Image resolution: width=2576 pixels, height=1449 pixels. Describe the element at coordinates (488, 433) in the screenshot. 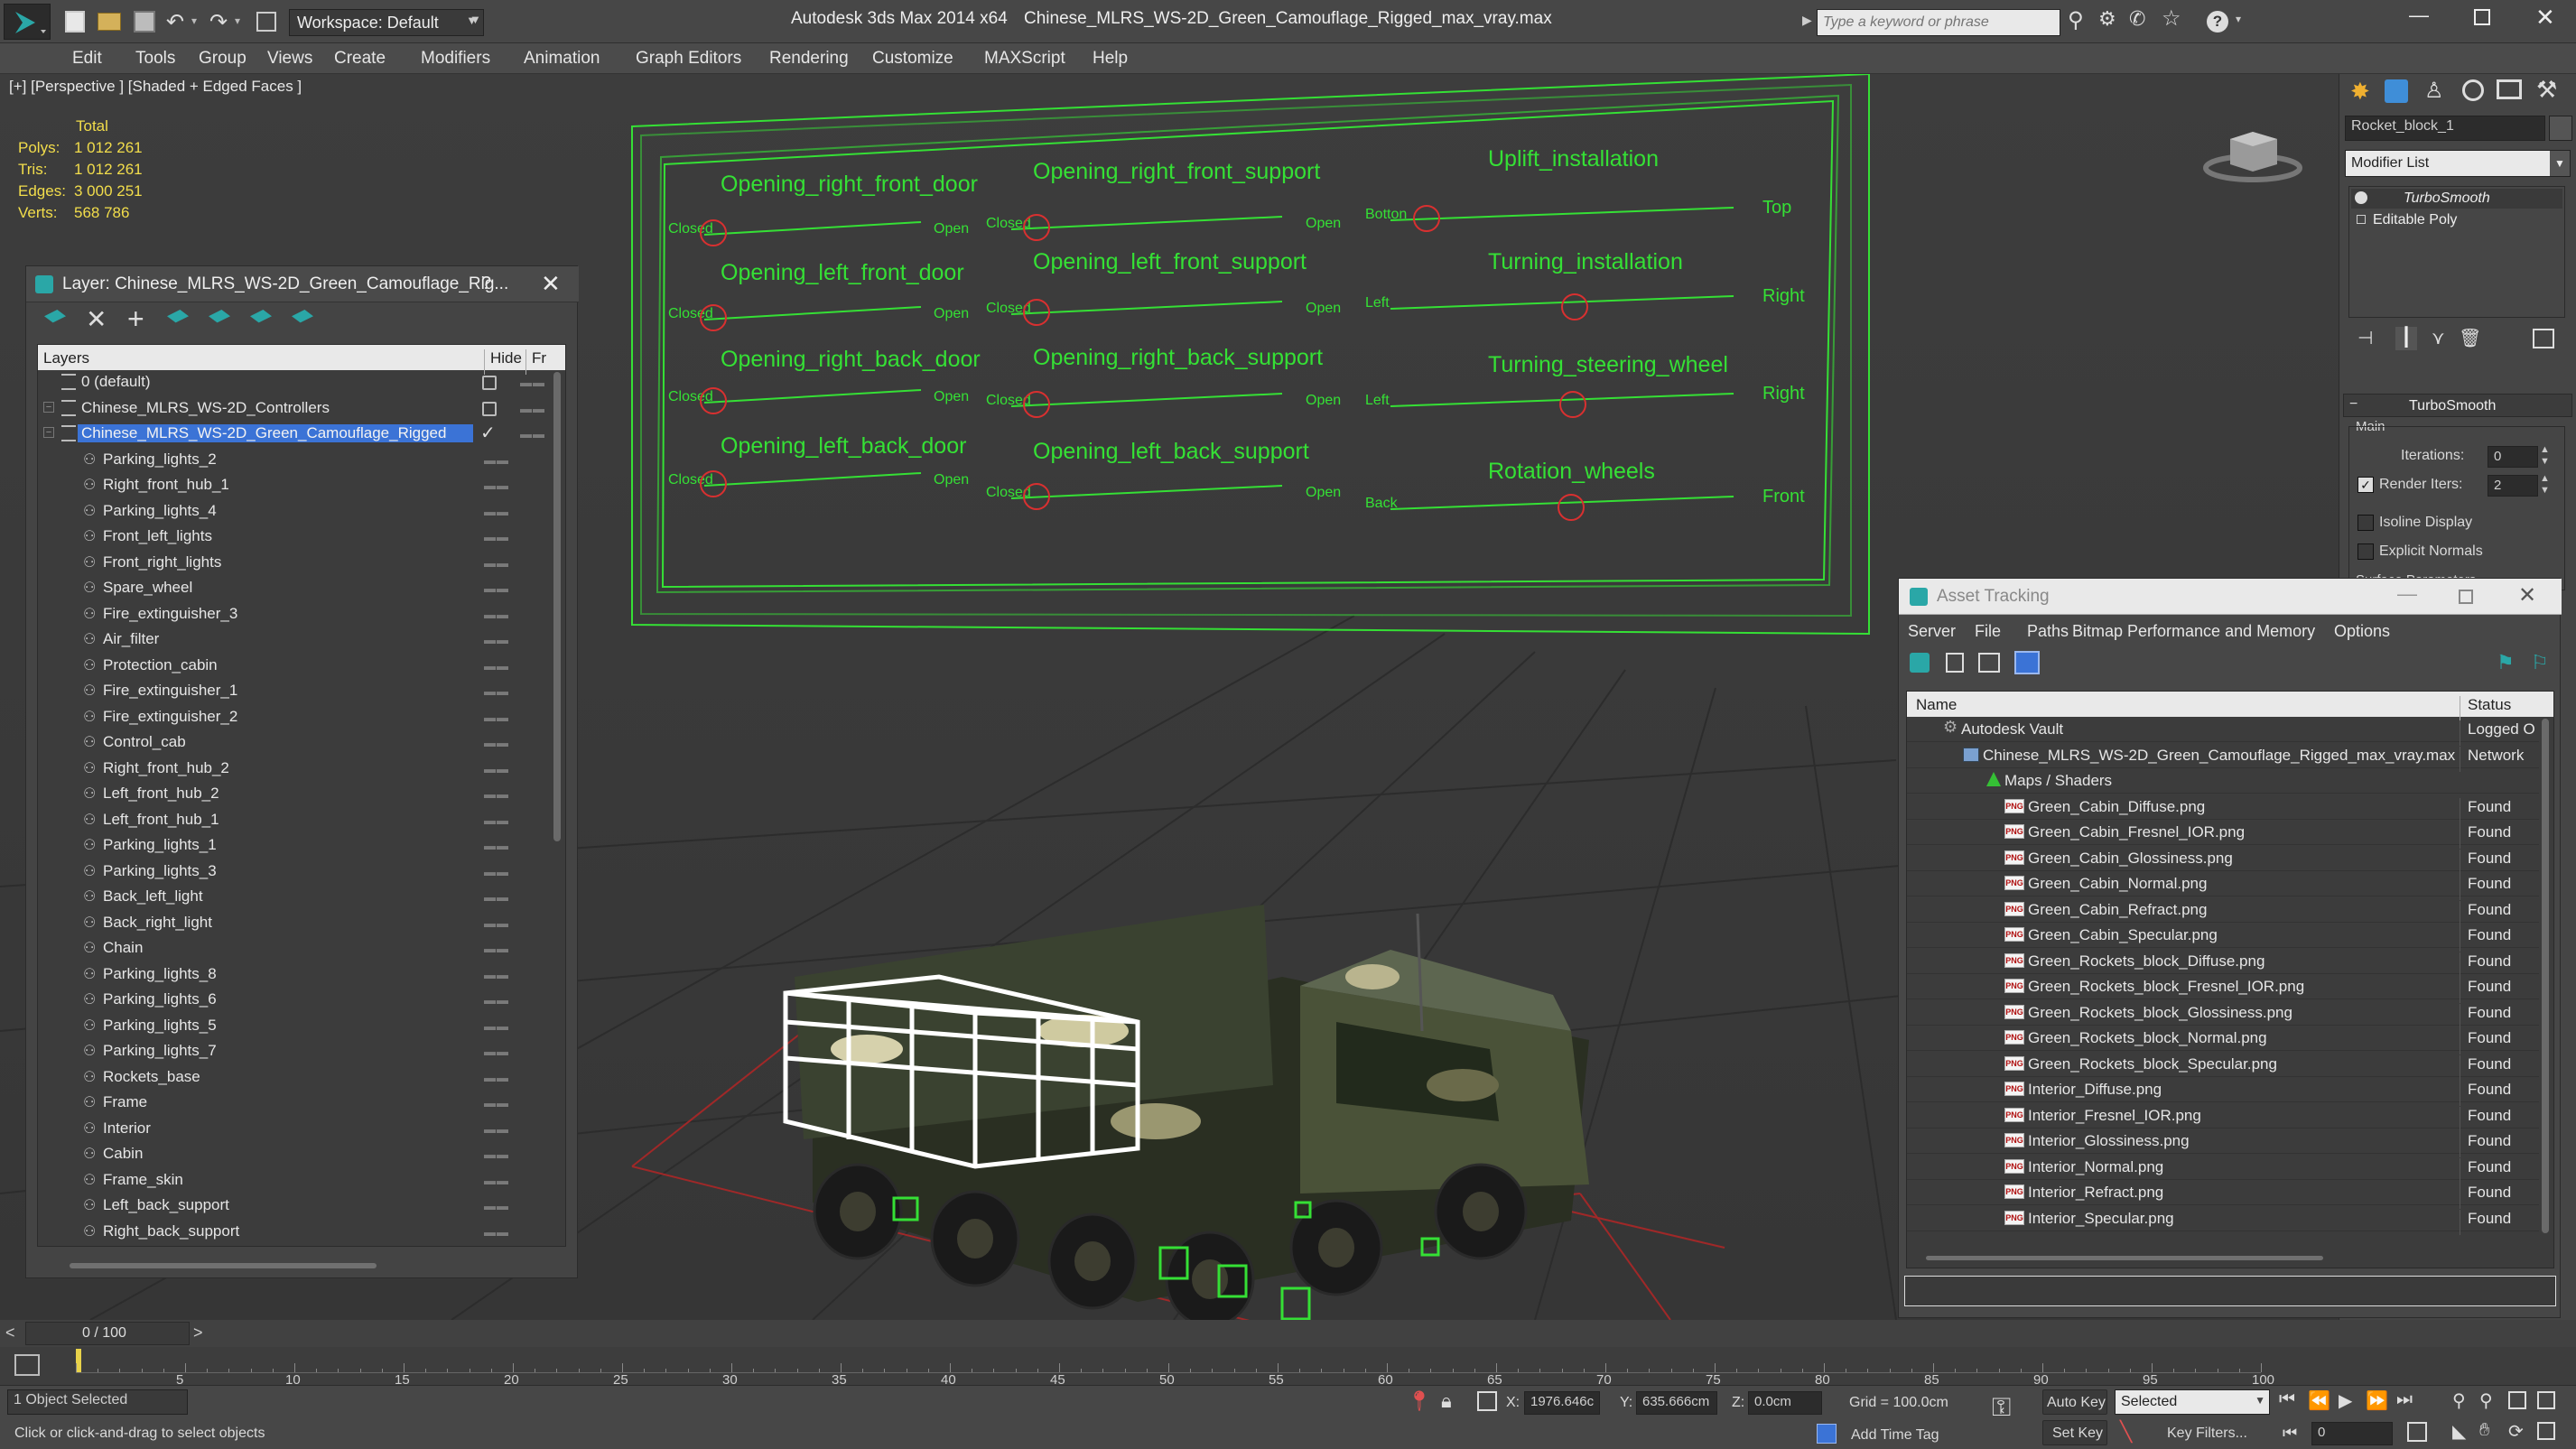

I see `current-layer-check-icon: ✓` at that location.